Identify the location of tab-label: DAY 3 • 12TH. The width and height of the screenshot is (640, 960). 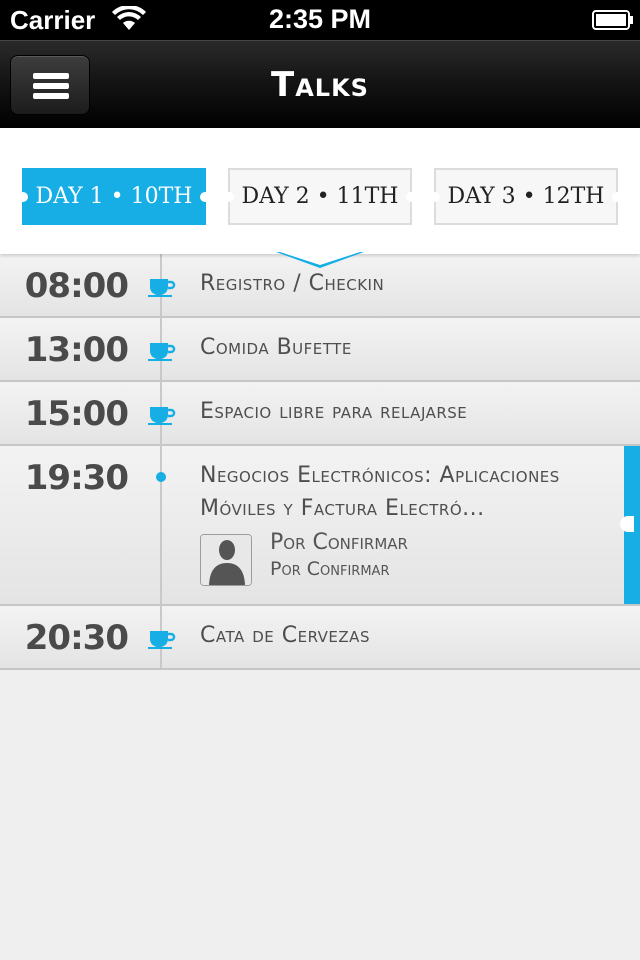
(526, 196).